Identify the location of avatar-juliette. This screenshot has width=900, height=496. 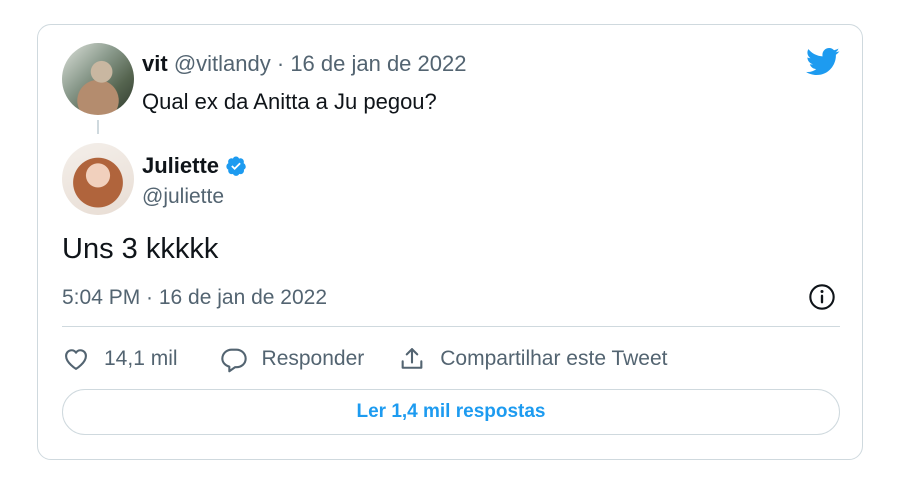
(98, 179).